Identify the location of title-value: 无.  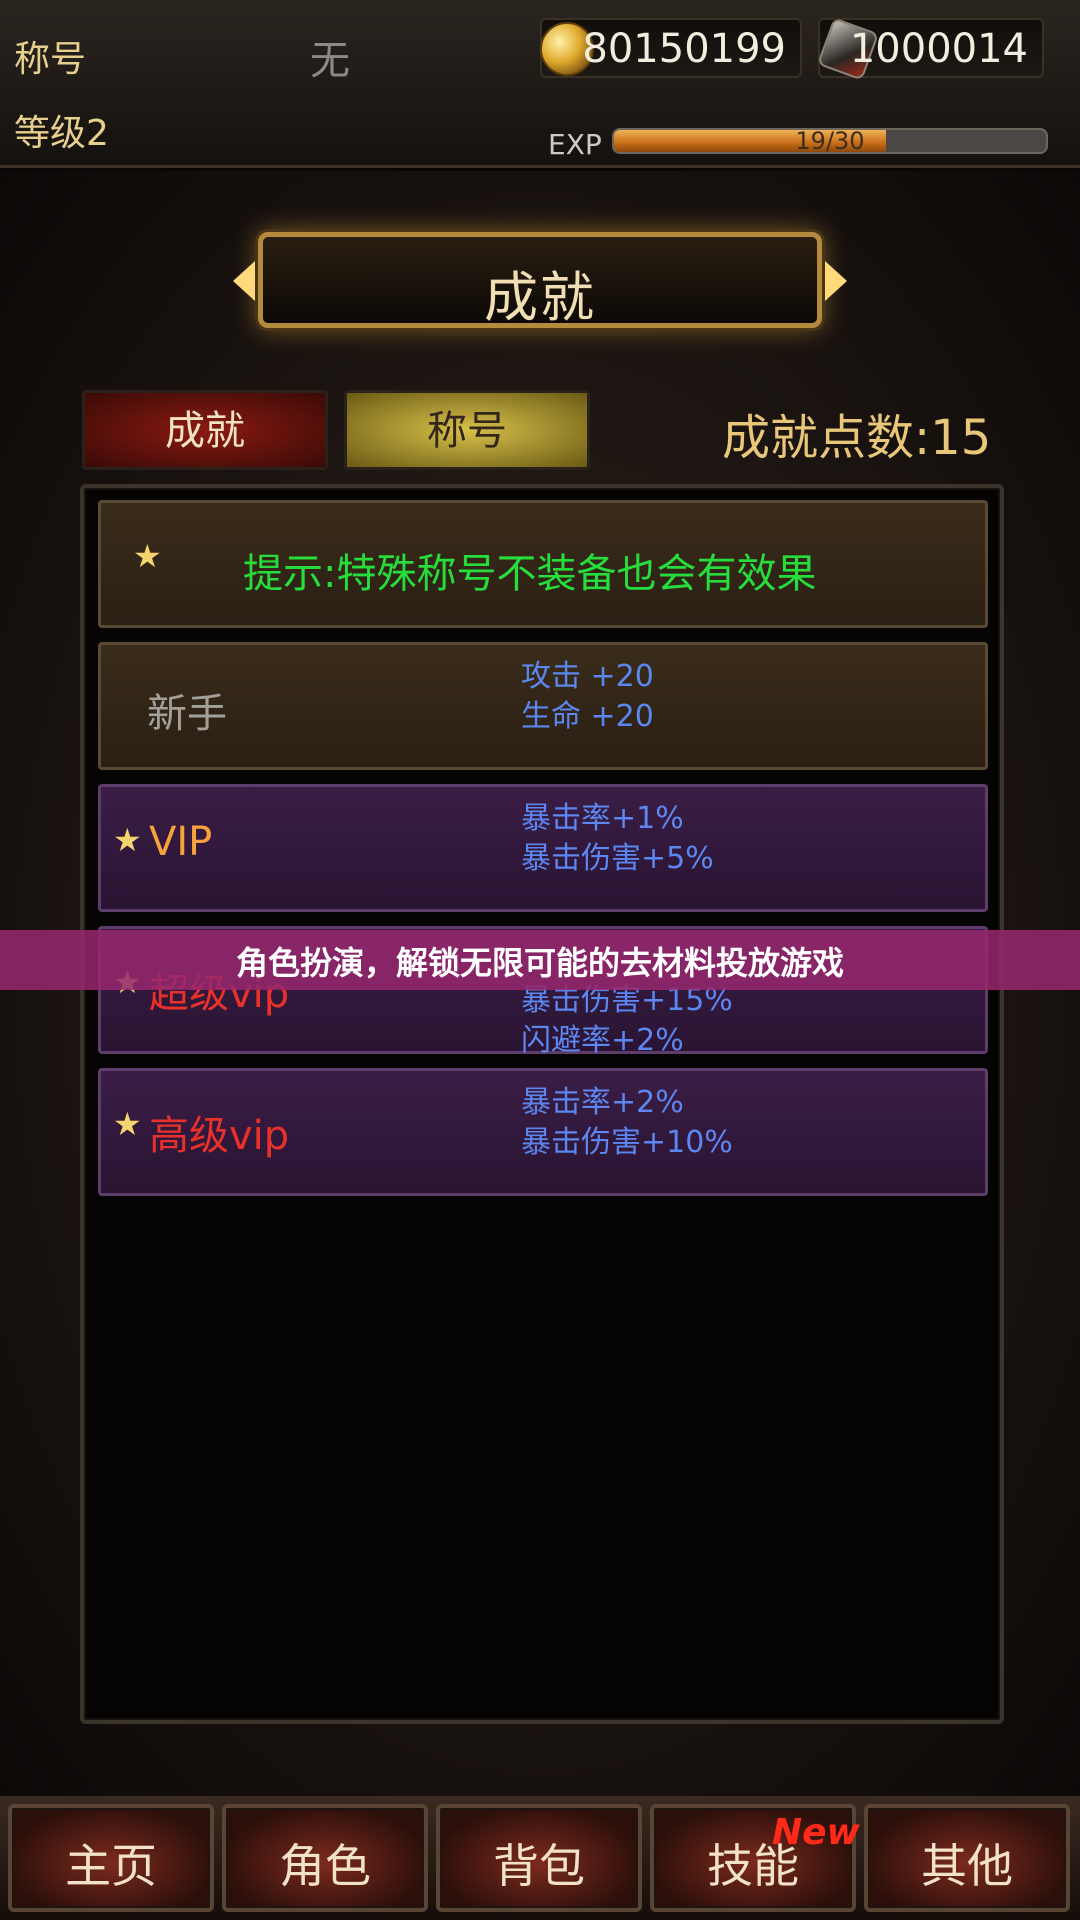
(330, 61).